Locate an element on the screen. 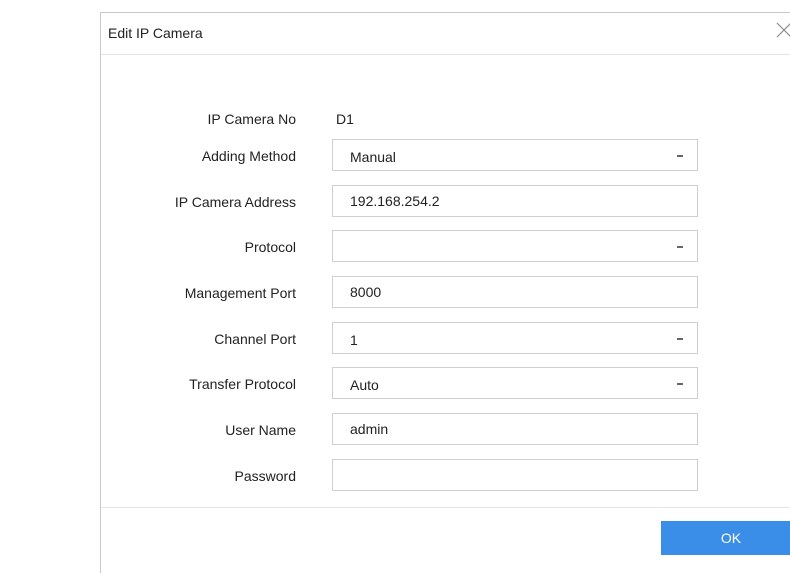 This screenshot has width=790, height=573. row-camera-no: IP Camera No D1 is located at coordinates (445, 119).